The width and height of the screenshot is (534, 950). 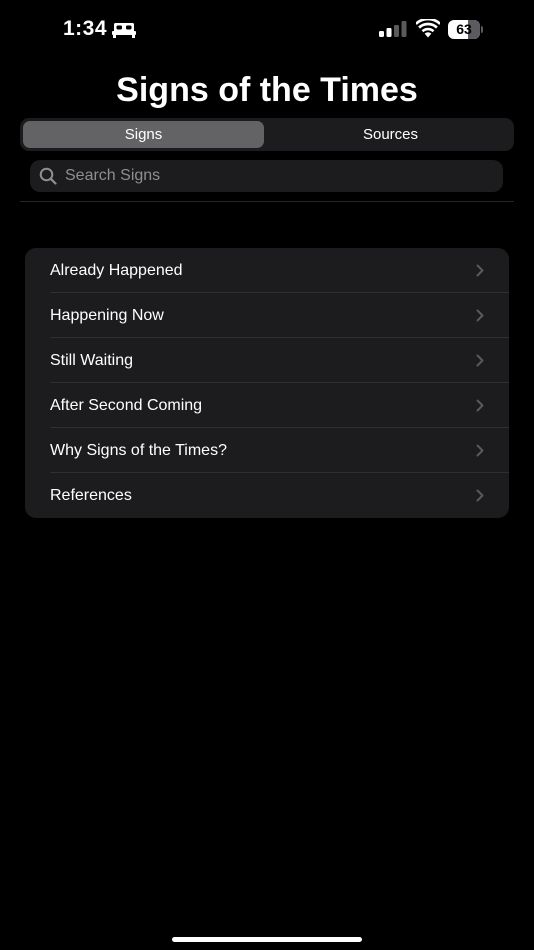 What do you see at coordinates (267, 405) in the screenshot?
I see `list-item-after-second-coming: After Second Coming` at bounding box center [267, 405].